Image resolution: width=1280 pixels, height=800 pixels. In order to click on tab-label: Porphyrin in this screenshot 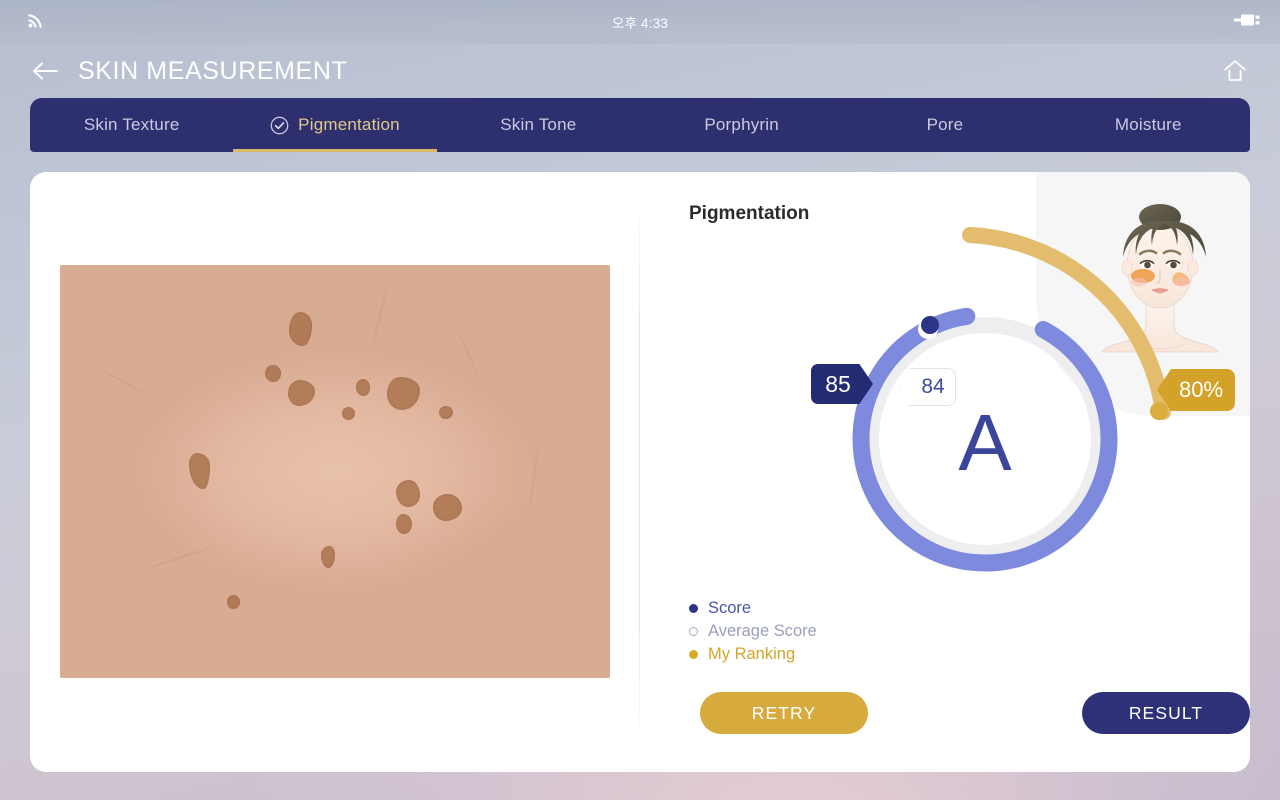, I will do `click(741, 124)`.